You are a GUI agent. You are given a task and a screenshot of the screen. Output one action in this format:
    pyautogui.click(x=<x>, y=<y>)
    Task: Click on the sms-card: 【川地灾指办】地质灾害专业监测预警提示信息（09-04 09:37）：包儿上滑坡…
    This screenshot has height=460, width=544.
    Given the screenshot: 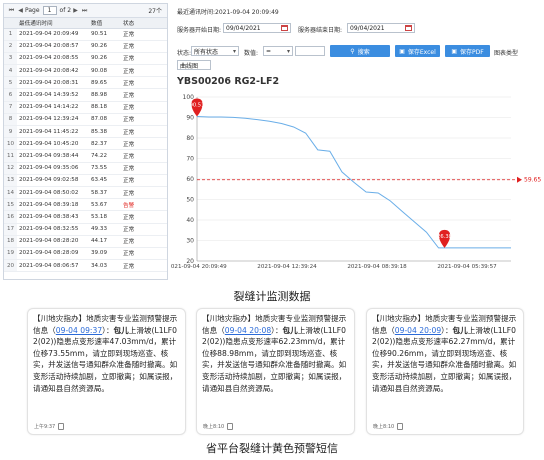 What is the action you would take?
    pyautogui.click(x=106, y=371)
    